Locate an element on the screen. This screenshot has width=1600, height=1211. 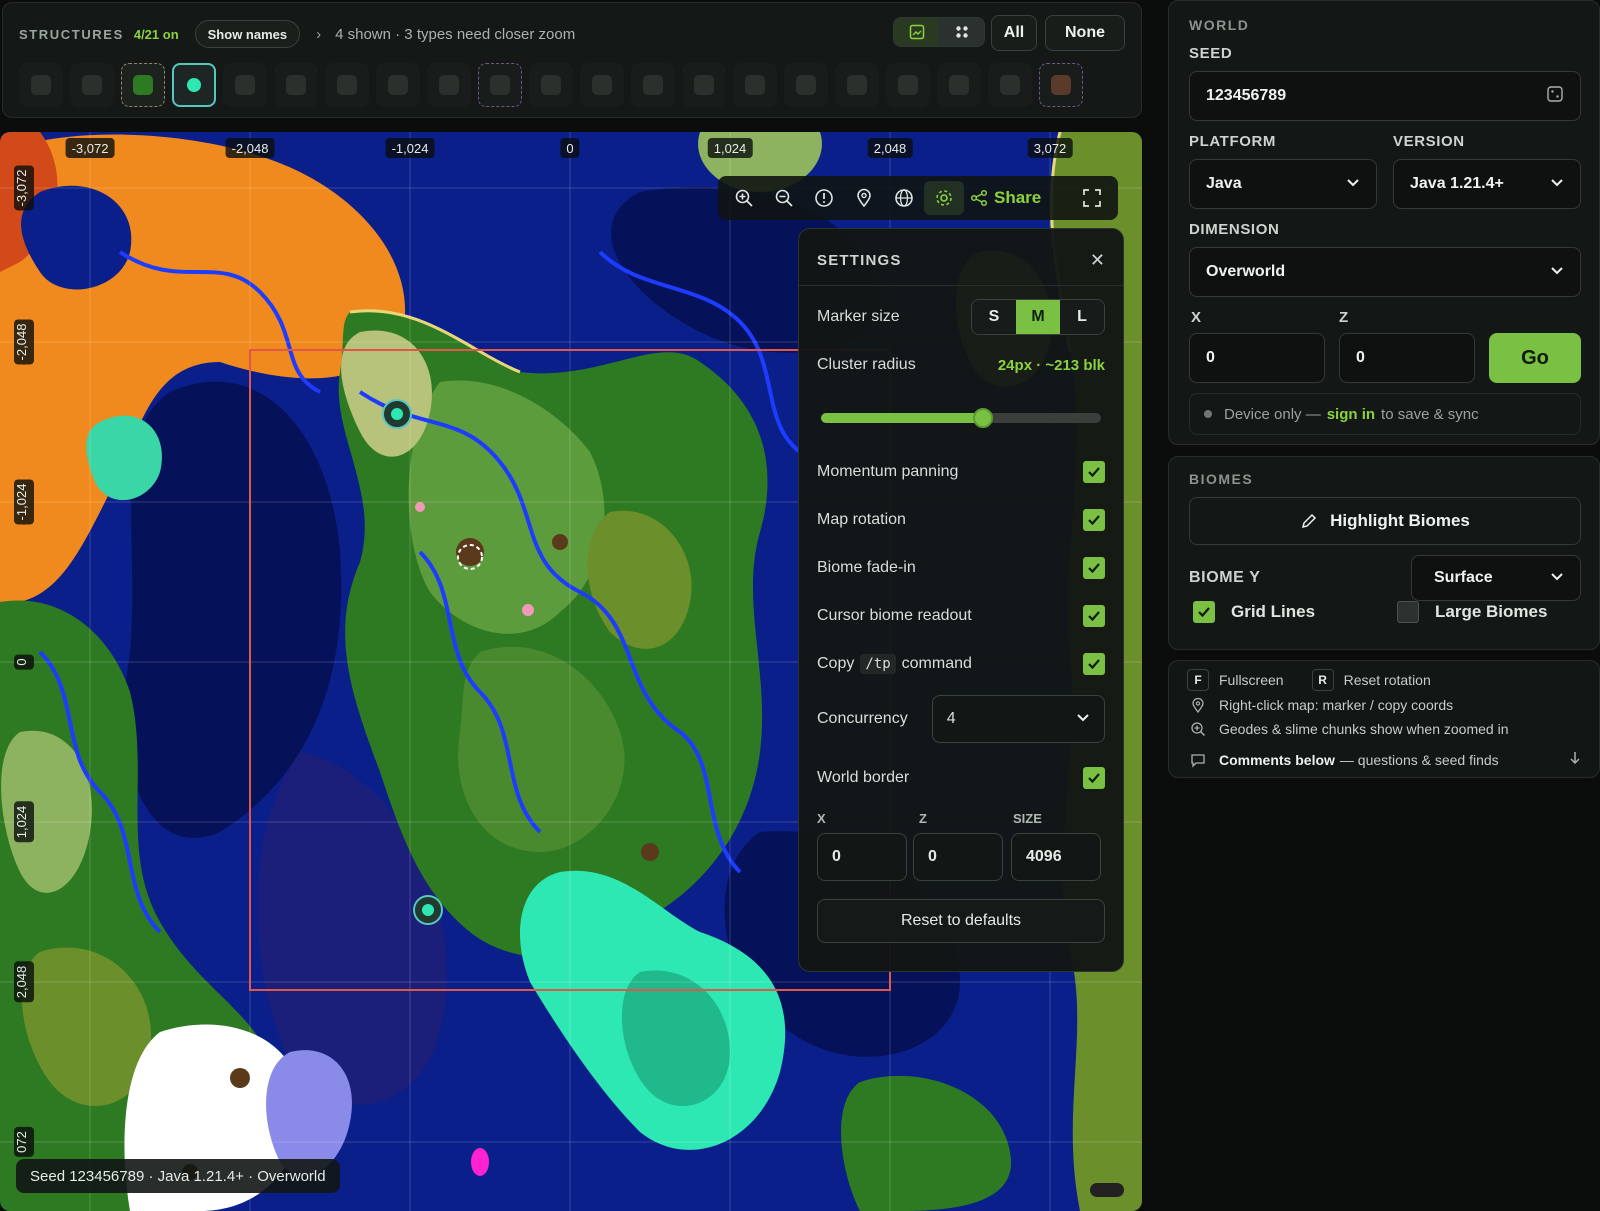
fullscreen-icon is located at coordinates (1092, 198).